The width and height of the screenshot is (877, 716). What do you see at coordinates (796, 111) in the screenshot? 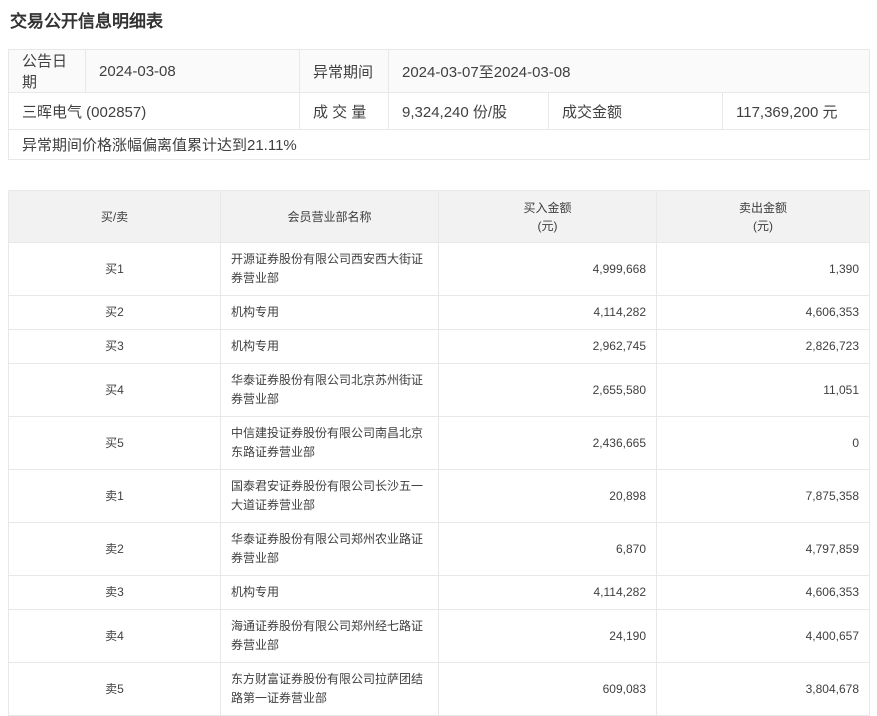
I see `turnover-value: 117,369,200 元` at bounding box center [796, 111].